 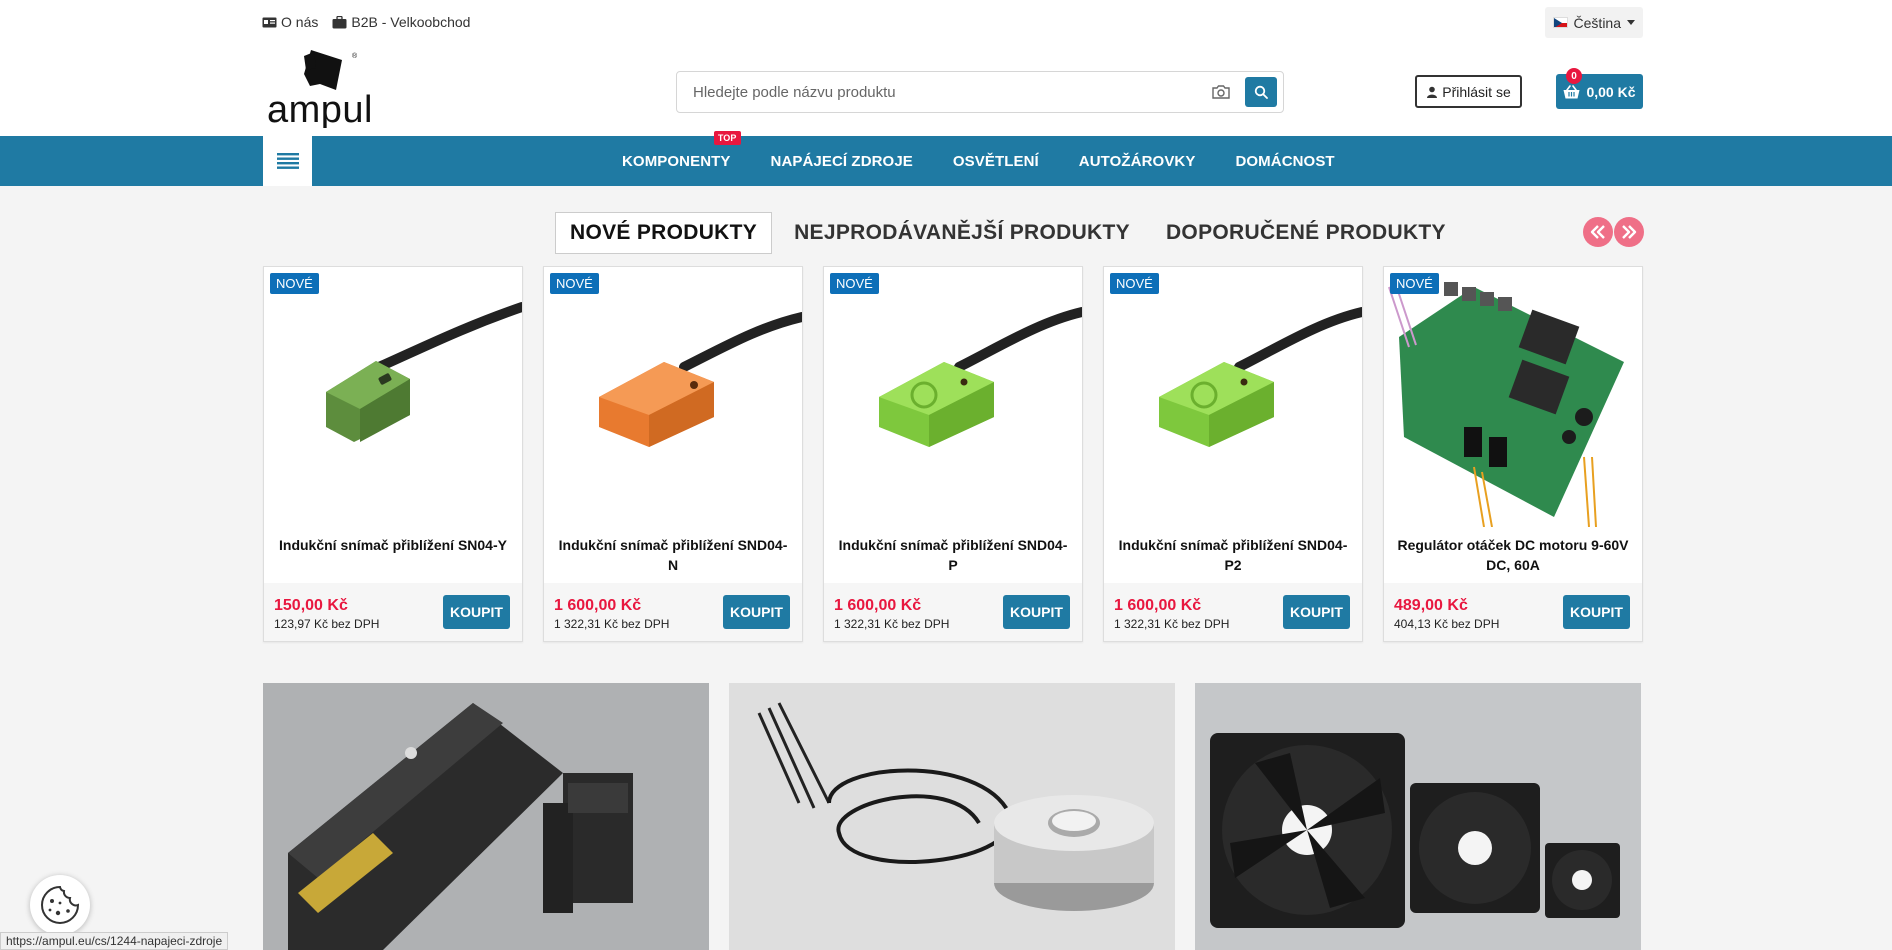 What do you see at coordinates (1597, 22) in the screenshot?
I see `language-label: Čeština` at bounding box center [1597, 22].